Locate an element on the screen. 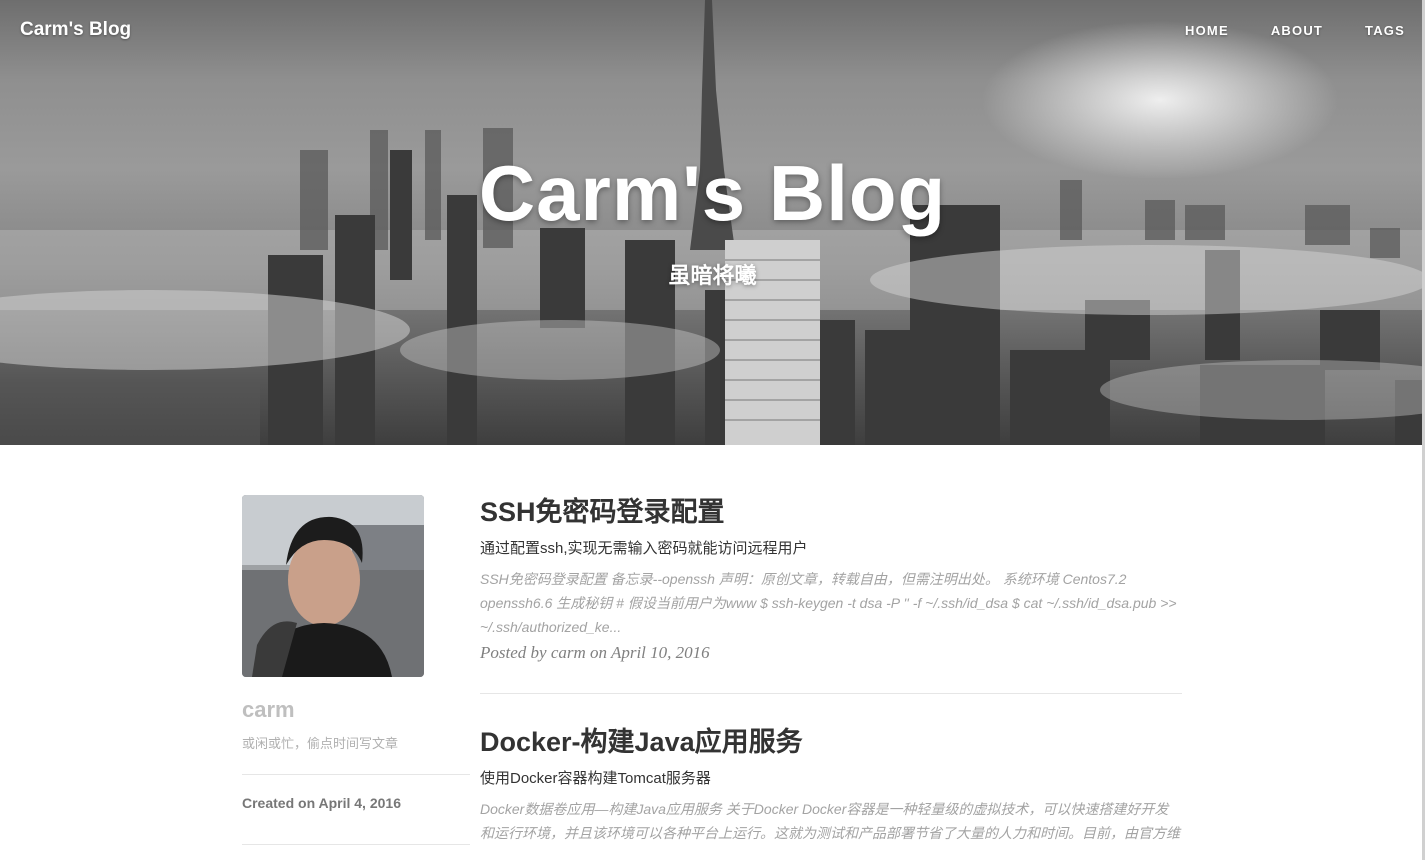 The image size is (1425, 860). post-title-link: Docker-构建Java应用服务 is located at coordinates (831, 742).